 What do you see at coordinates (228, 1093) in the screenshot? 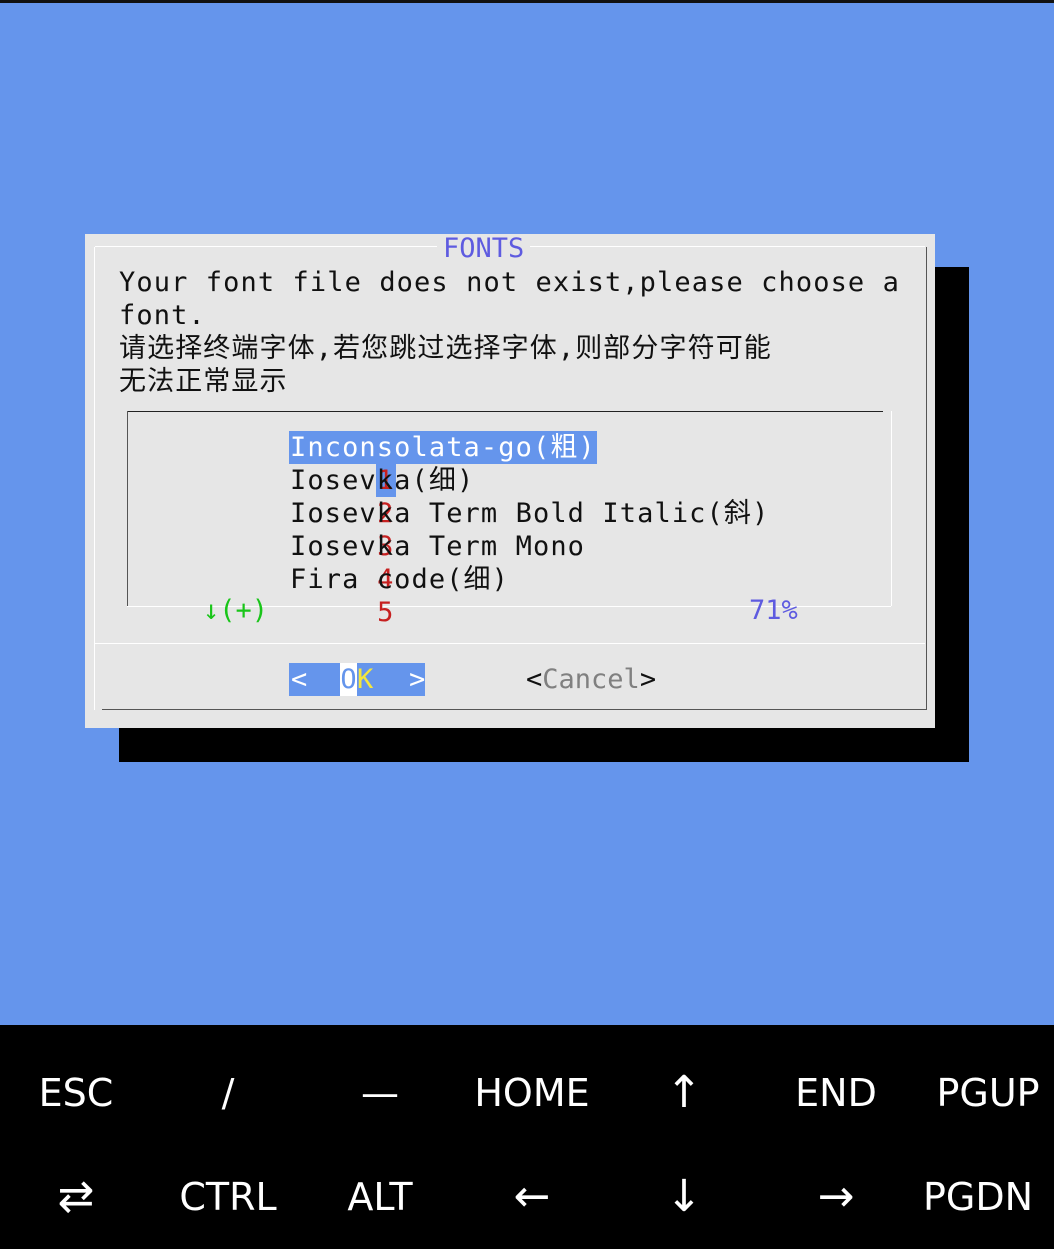
I see `slash-key: /` at bounding box center [228, 1093].